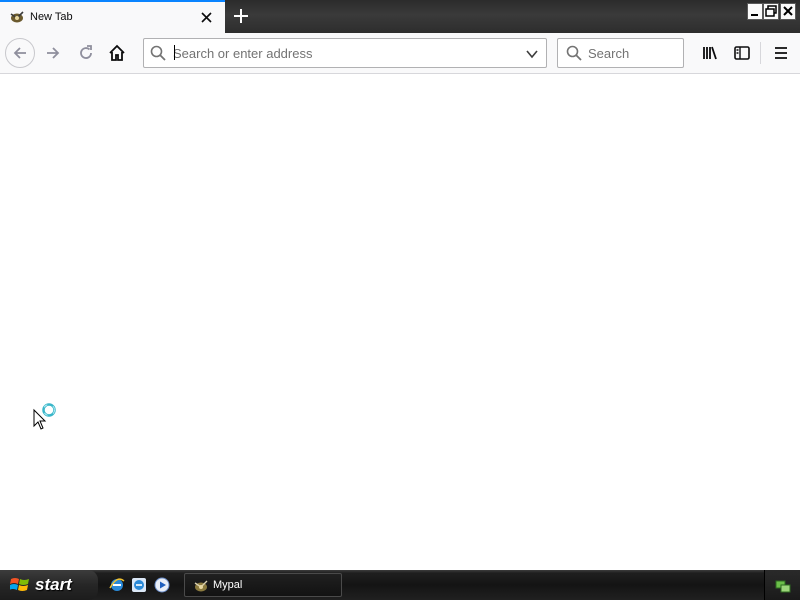 The image size is (800, 600). I want to click on sidebar-icon, so click(742, 53).